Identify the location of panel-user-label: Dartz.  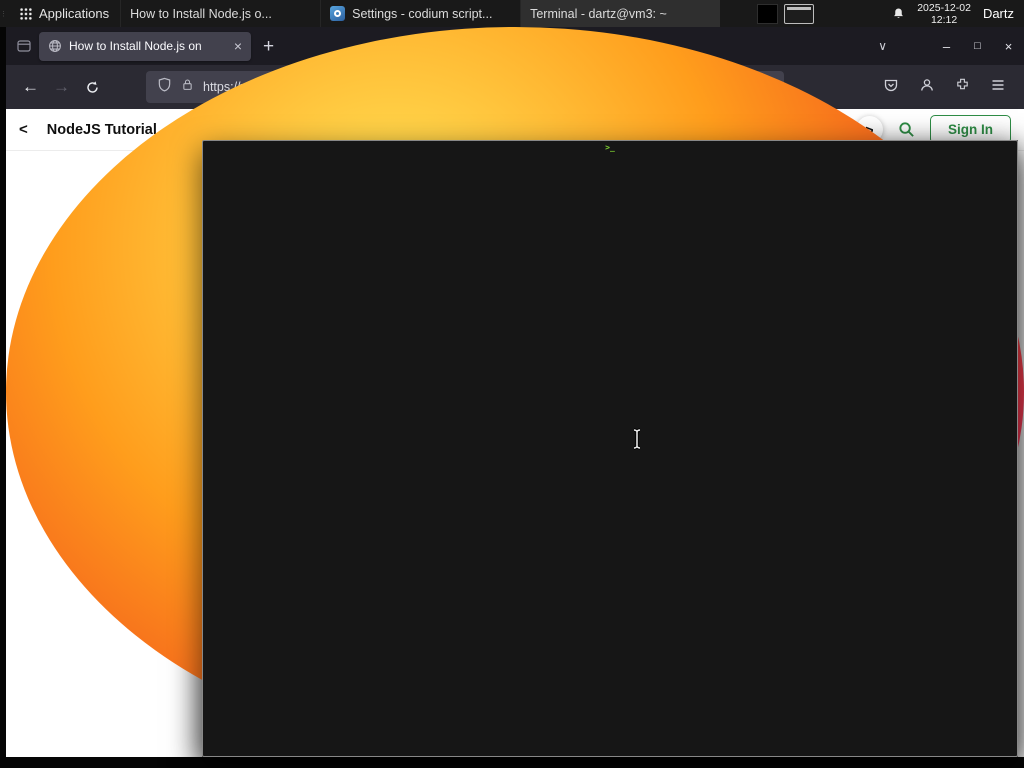
(998, 13).